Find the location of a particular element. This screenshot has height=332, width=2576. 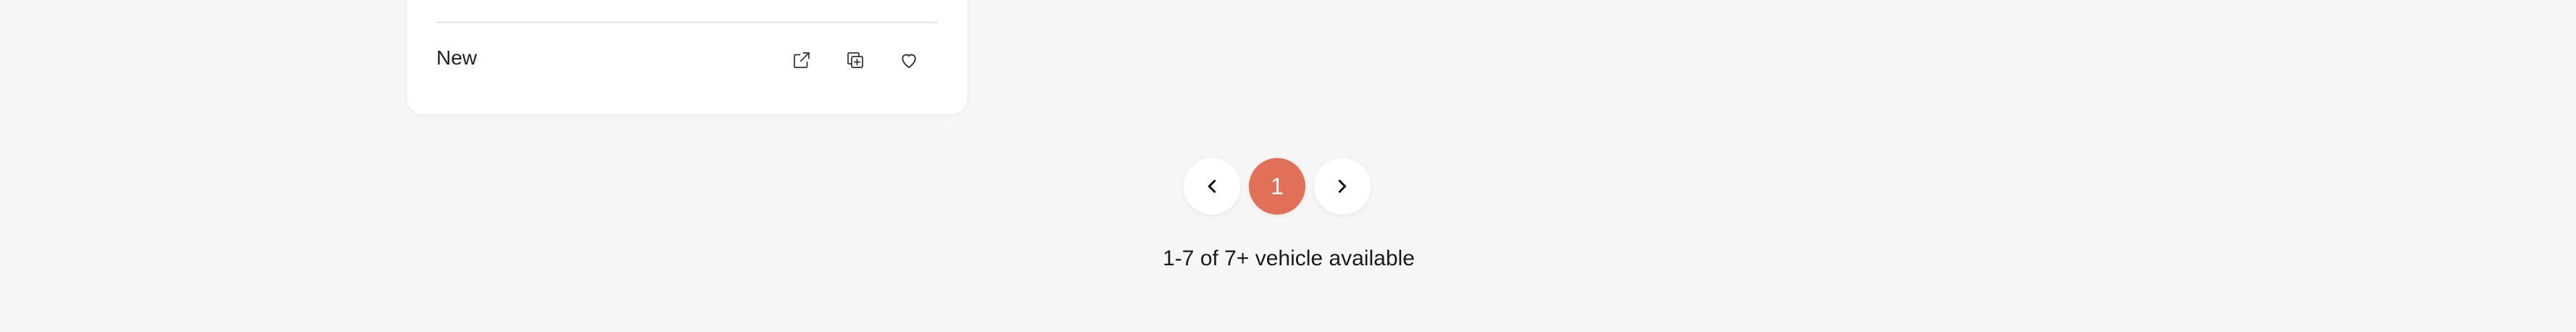

open-external-icon is located at coordinates (802, 60).